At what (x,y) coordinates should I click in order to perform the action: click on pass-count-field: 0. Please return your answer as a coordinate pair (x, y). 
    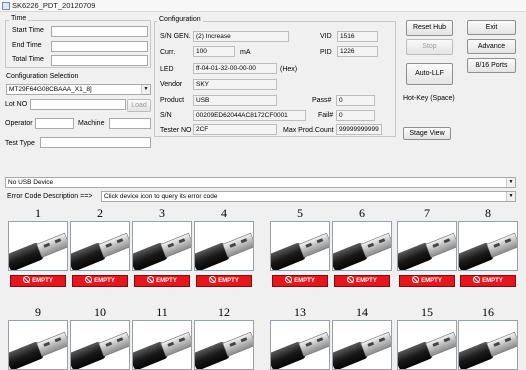
    Looking at the image, I should click on (355, 100).